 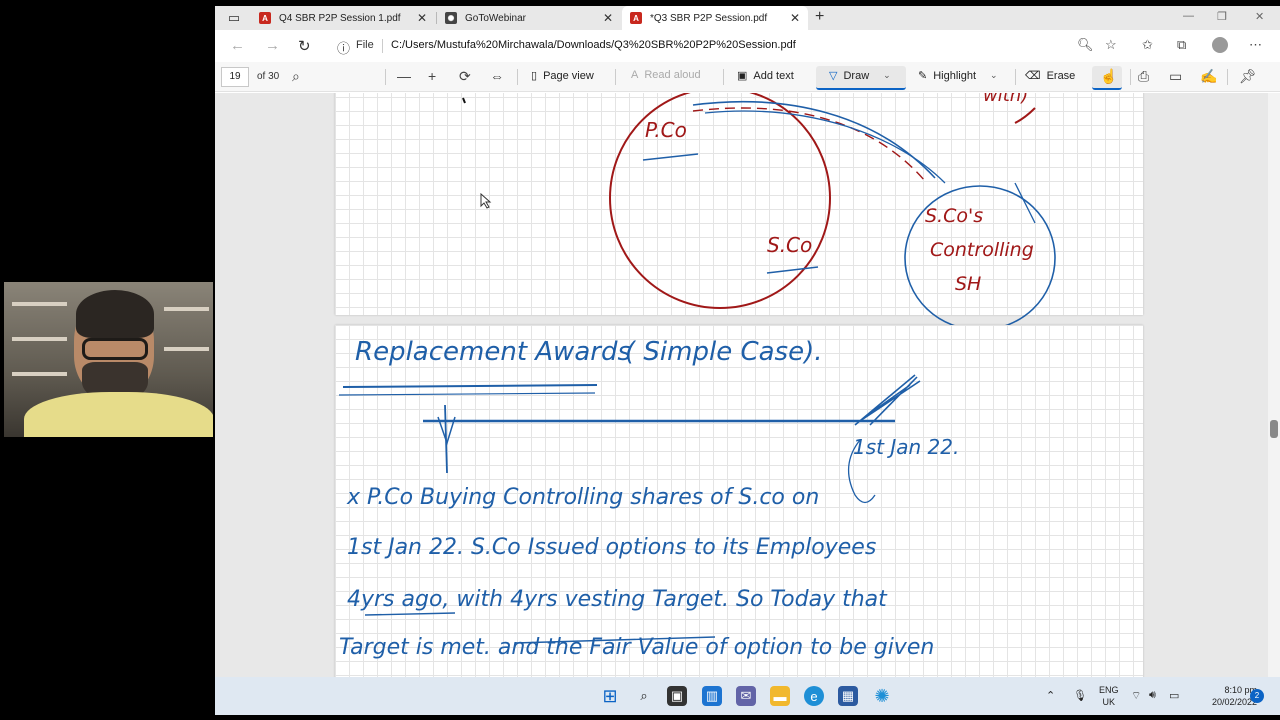 I want to click on add-favorite-icon: ☆, so click(x=1111, y=45).